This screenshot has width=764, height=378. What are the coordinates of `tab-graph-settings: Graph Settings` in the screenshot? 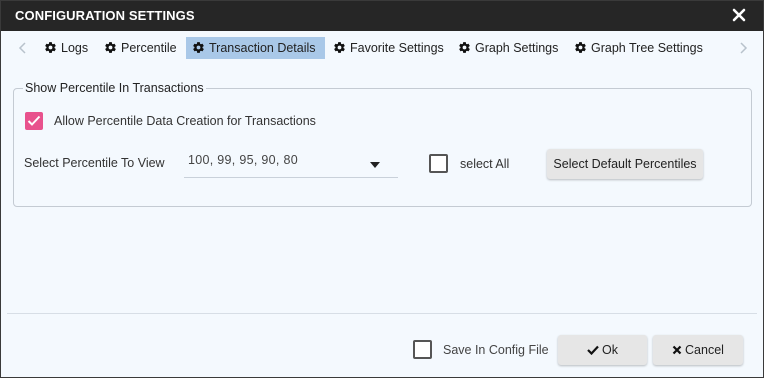 It's located at (508, 48).